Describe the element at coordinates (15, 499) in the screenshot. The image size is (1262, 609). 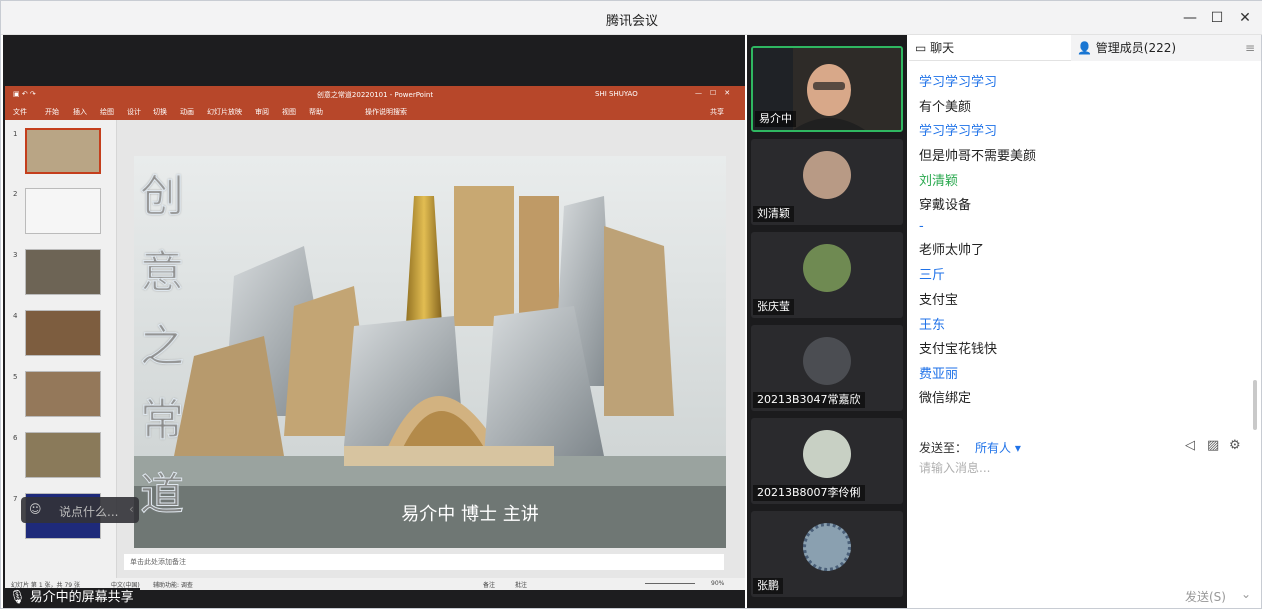
I see `thumb-number: 7` at that location.